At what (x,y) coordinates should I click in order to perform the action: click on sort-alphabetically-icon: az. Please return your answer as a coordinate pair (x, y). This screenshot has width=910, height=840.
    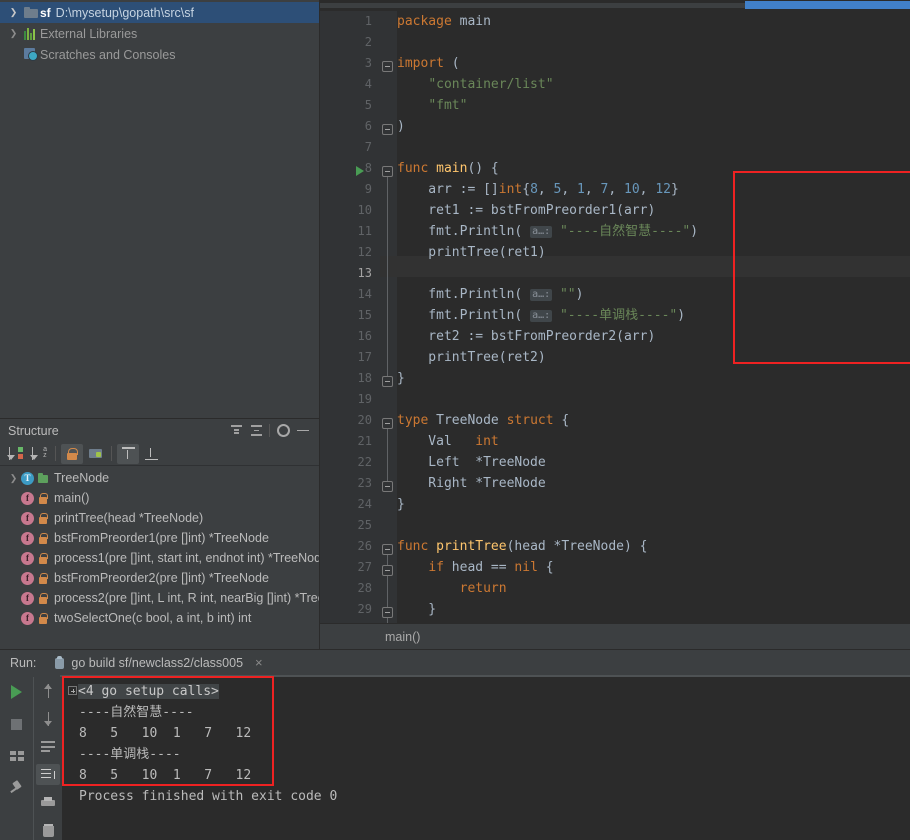
    Looking at the image, I should click on (39, 454).